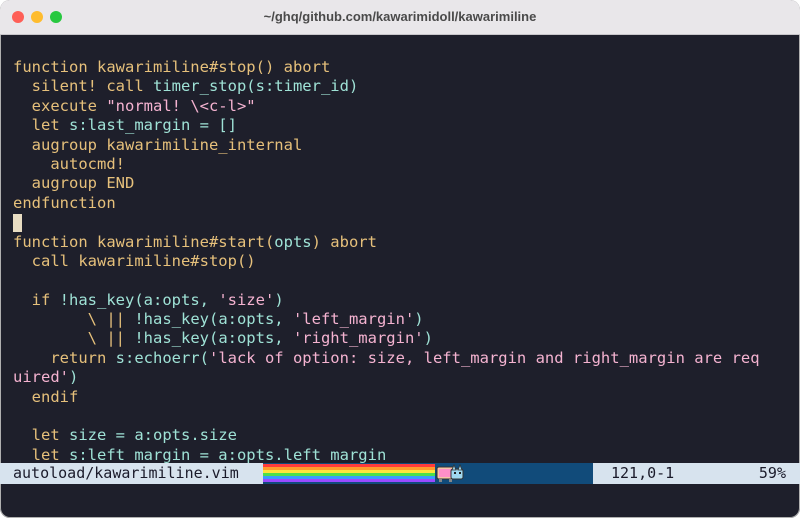 The image size is (800, 518). I want to click on code-token: opts, so click(293, 241).